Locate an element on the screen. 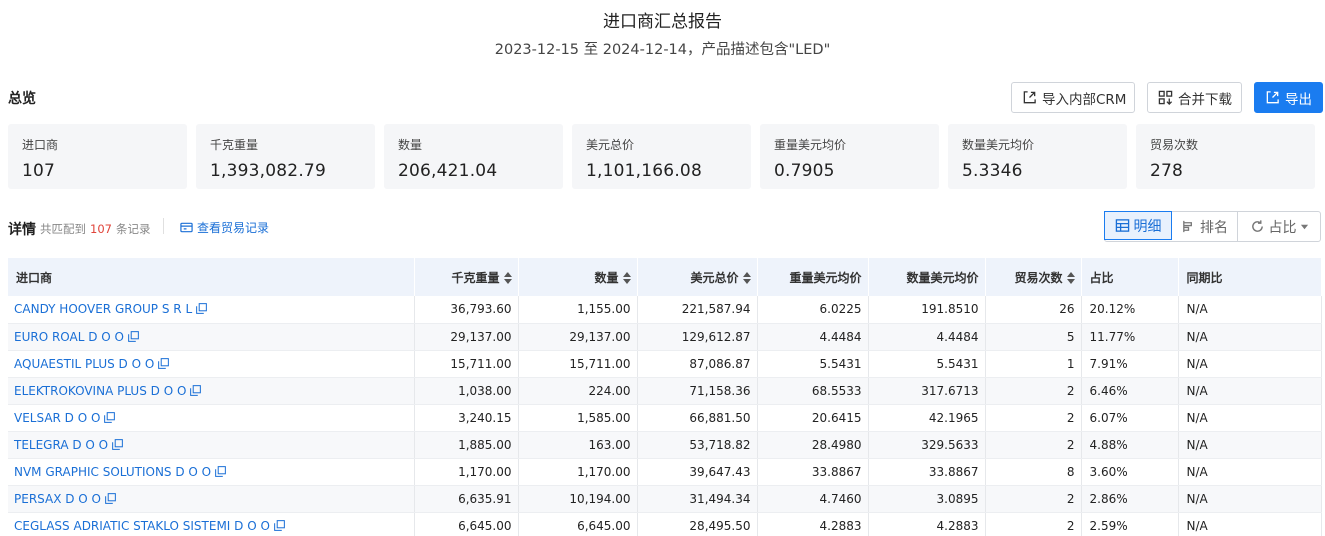 The width and height of the screenshot is (1325, 536). importer-cell: EURO ROAL D O O is located at coordinates (211, 337).